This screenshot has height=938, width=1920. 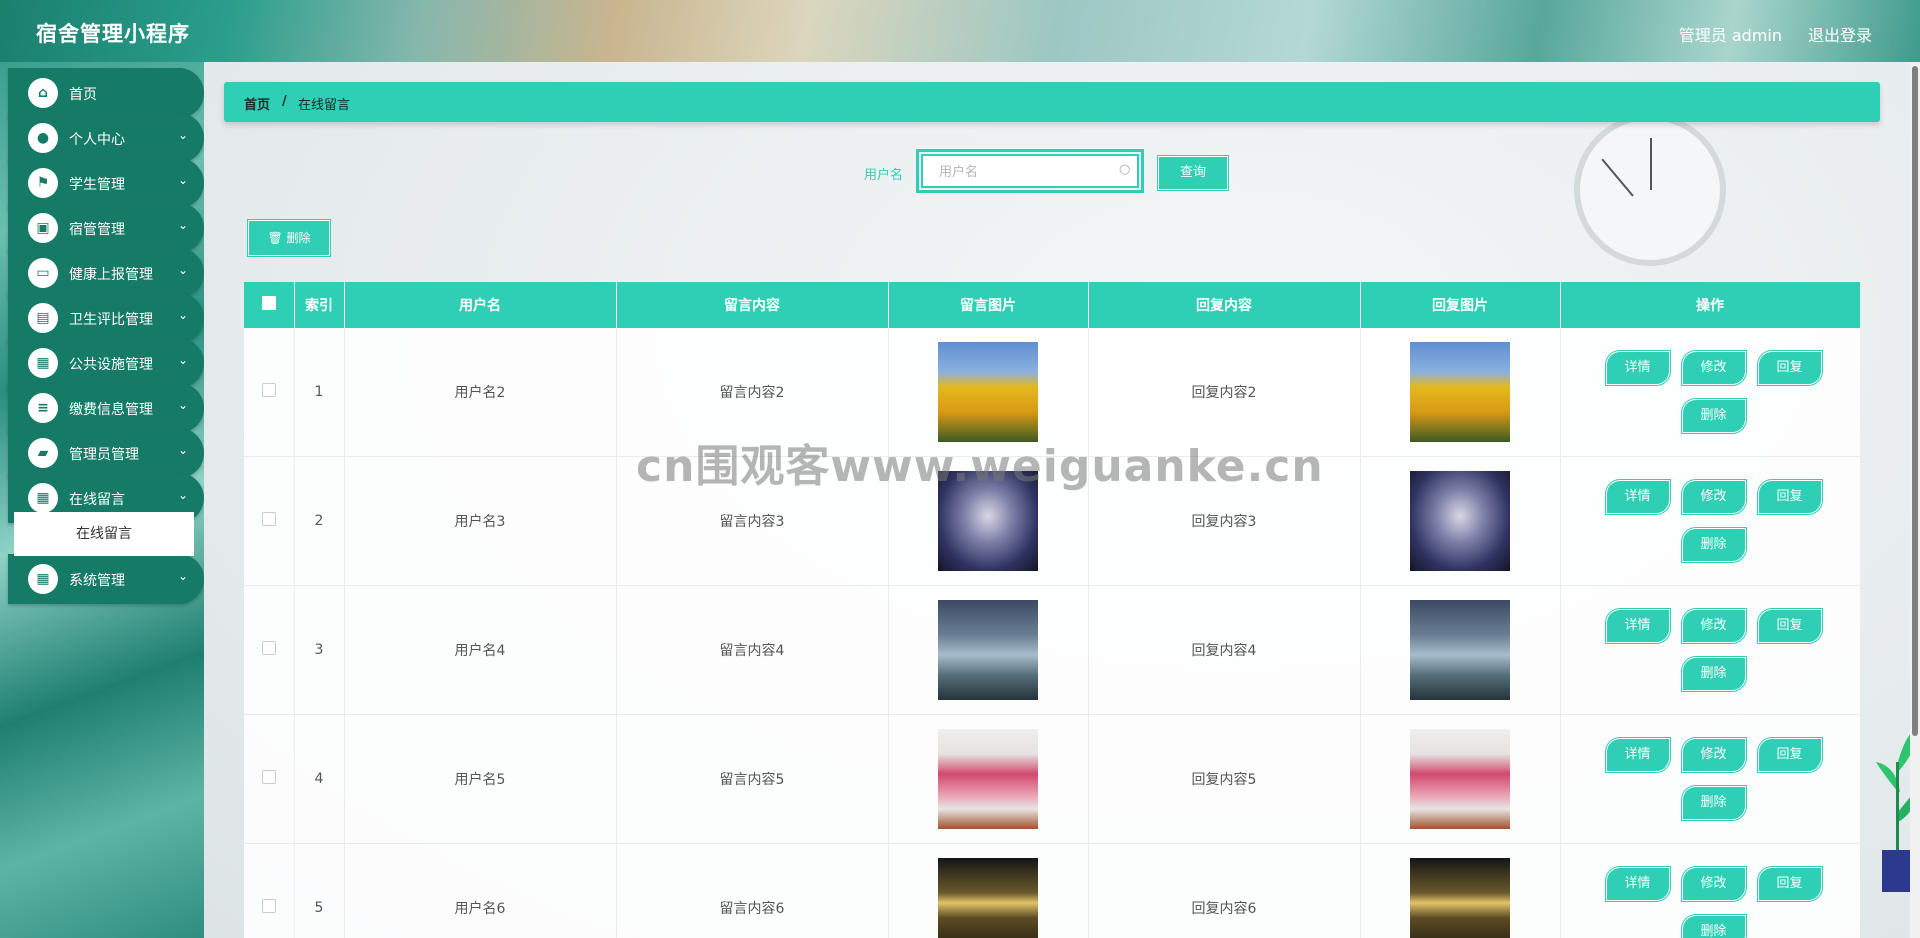 What do you see at coordinates (106, 138) in the screenshot?
I see `sidebar-item: ● 个人中心 ⌄` at bounding box center [106, 138].